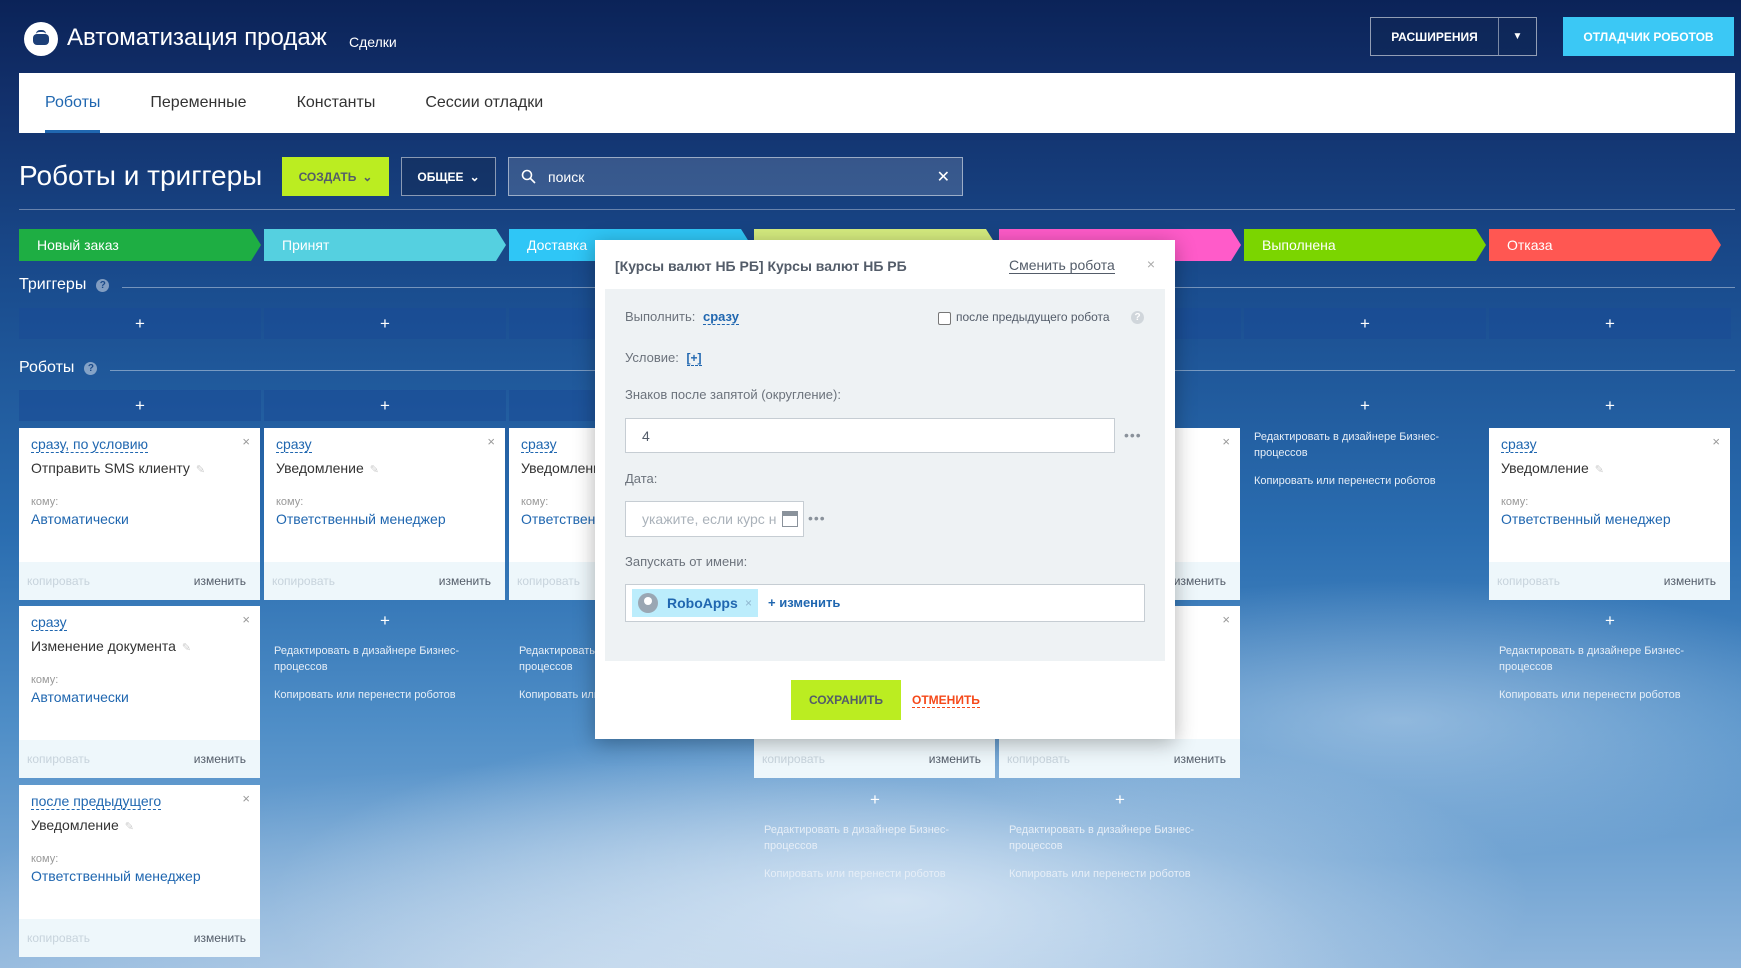 This screenshot has width=1741, height=968. Describe the element at coordinates (804, 602) in the screenshot. I see `change-user-link: + изменить` at that location.